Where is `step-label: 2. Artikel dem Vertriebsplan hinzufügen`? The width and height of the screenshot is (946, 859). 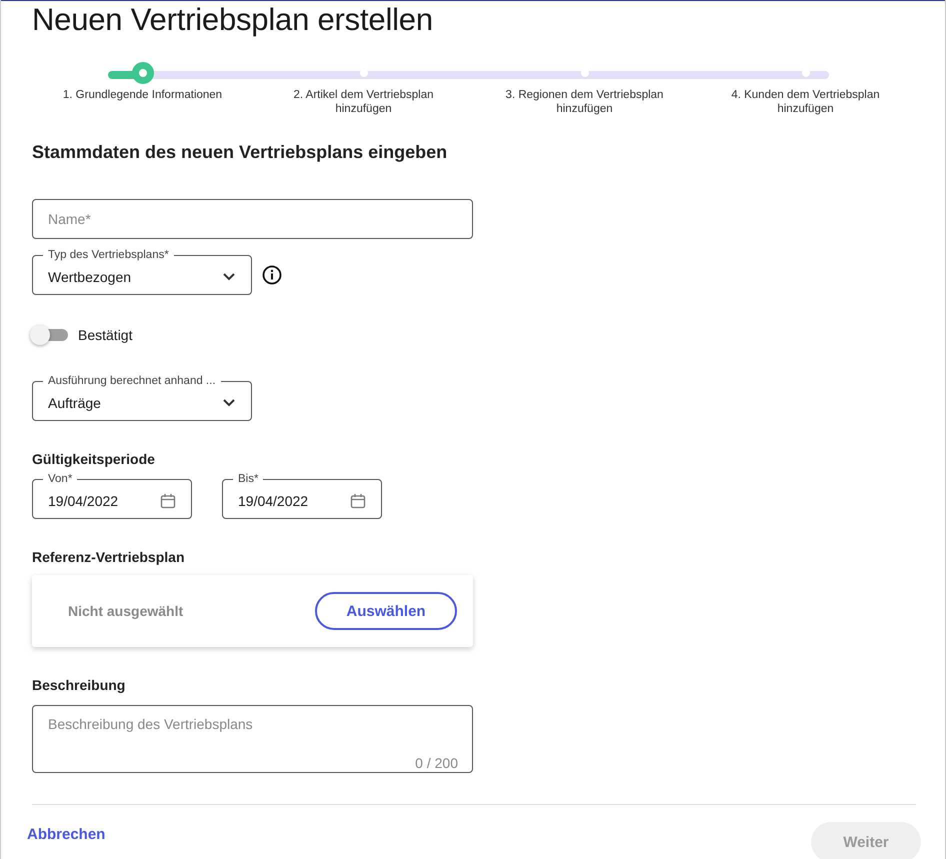 step-label: 2. Artikel dem Vertriebsplan hinzufügen is located at coordinates (363, 102).